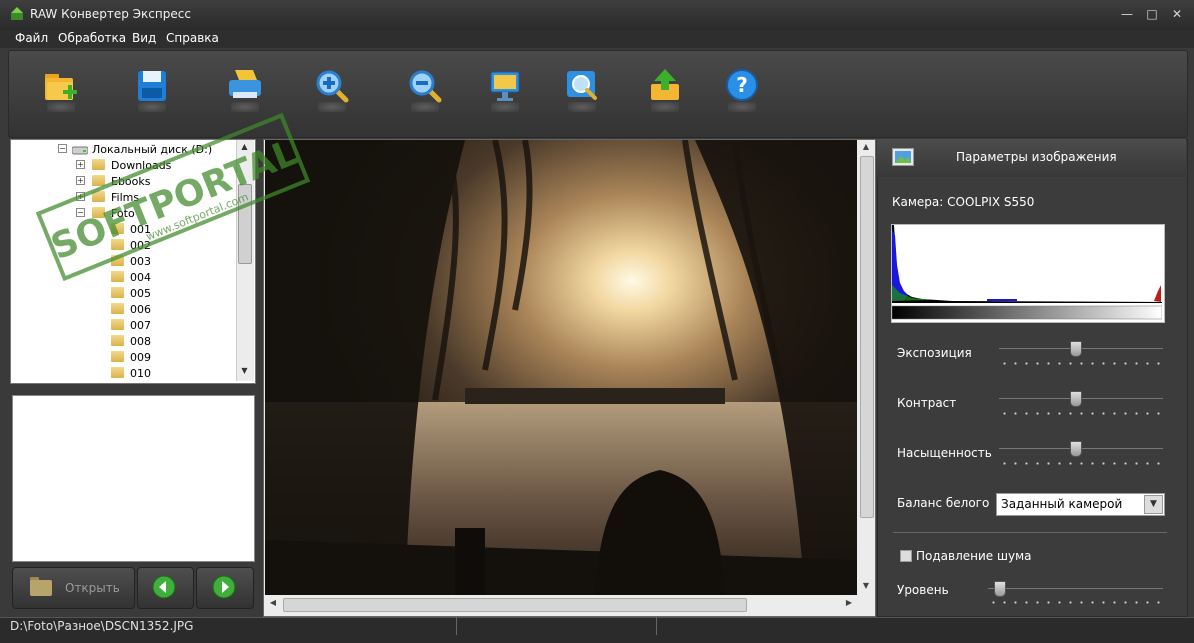 Image resolution: width=1194 pixels, height=643 pixels. What do you see at coordinates (849, 604) in the screenshot?
I see `scroll-right-icon: ▶` at bounding box center [849, 604].